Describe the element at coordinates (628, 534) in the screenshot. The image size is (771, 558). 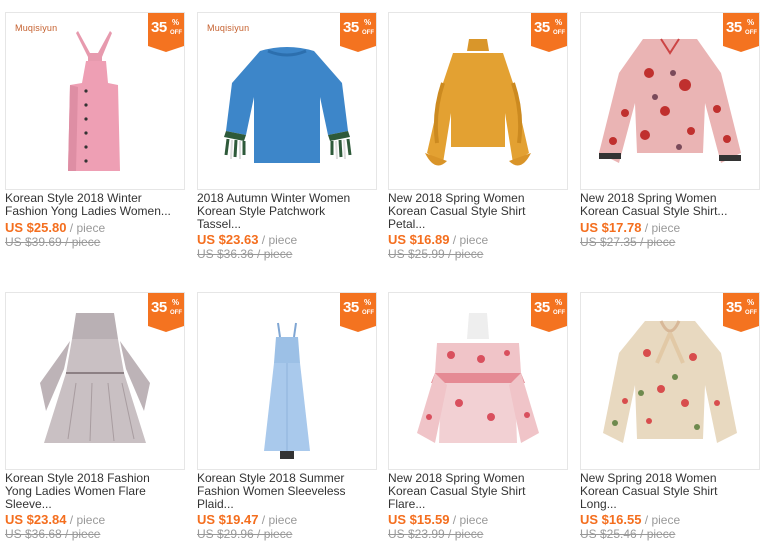
I see `original-price: US $25.46 / piece` at that location.